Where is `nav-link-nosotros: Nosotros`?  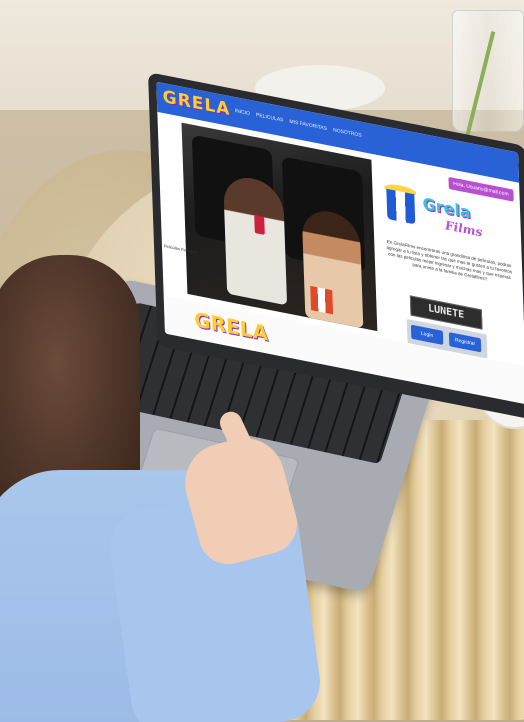
nav-link-nosotros: Nosotros is located at coordinates (347, 133).